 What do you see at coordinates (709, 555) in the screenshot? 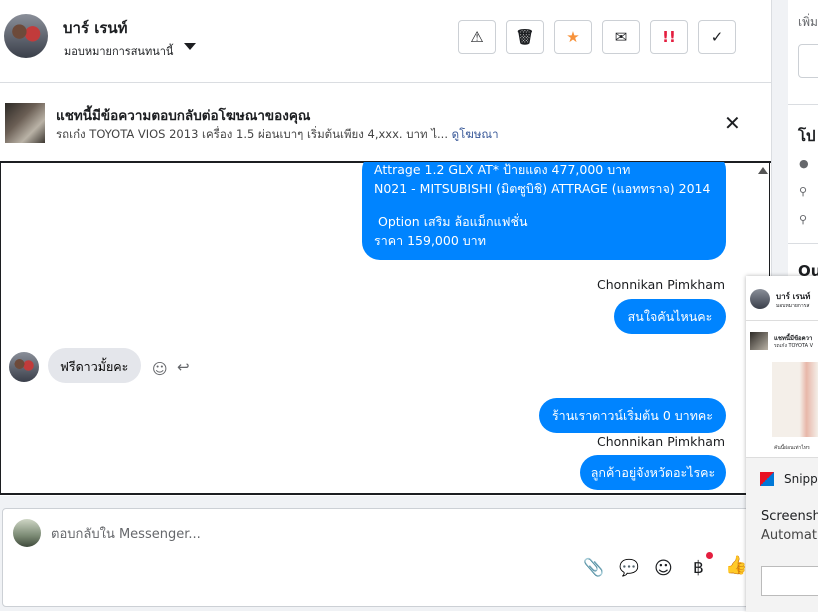
I see `notification-dot` at bounding box center [709, 555].